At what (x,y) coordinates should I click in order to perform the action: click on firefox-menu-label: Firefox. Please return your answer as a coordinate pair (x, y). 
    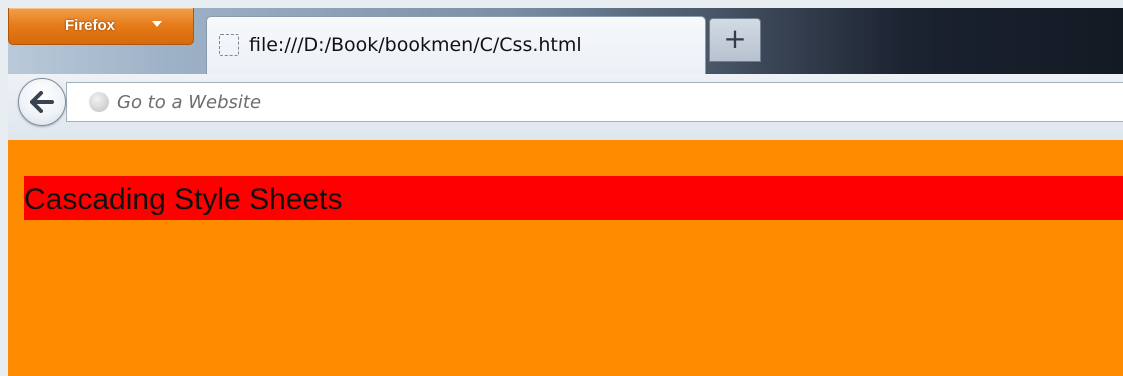
    Looking at the image, I should click on (90, 25).